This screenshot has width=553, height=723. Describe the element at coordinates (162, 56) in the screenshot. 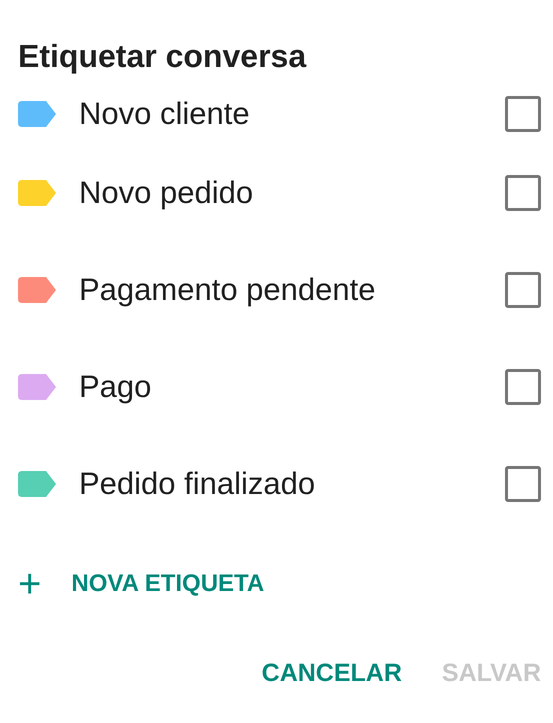

I see `dialog-title: Etiquetar conversa` at that location.